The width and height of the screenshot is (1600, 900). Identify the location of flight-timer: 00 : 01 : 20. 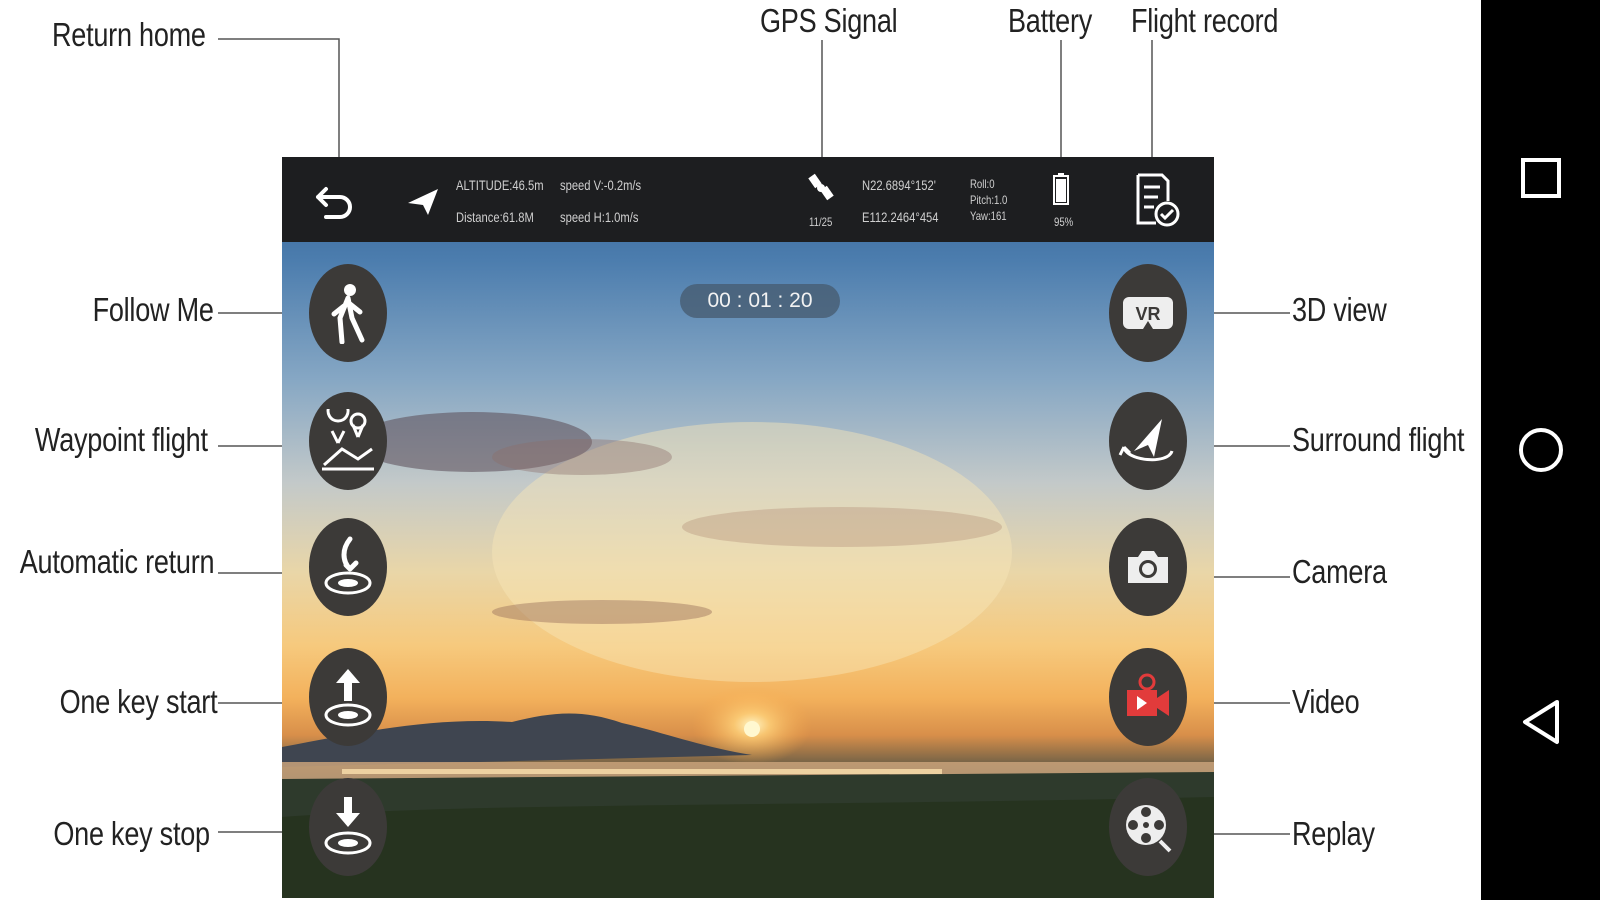
(760, 301).